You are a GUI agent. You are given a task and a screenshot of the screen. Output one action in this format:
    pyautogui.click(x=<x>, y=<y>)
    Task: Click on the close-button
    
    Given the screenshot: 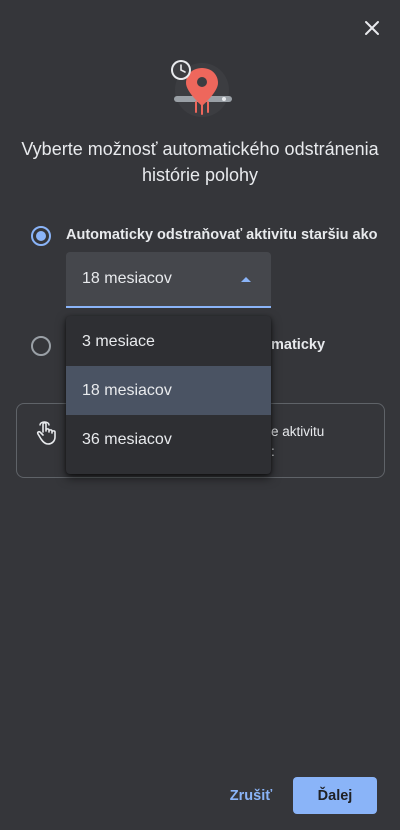 What is the action you would take?
    pyautogui.click(x=372, y=28)
    